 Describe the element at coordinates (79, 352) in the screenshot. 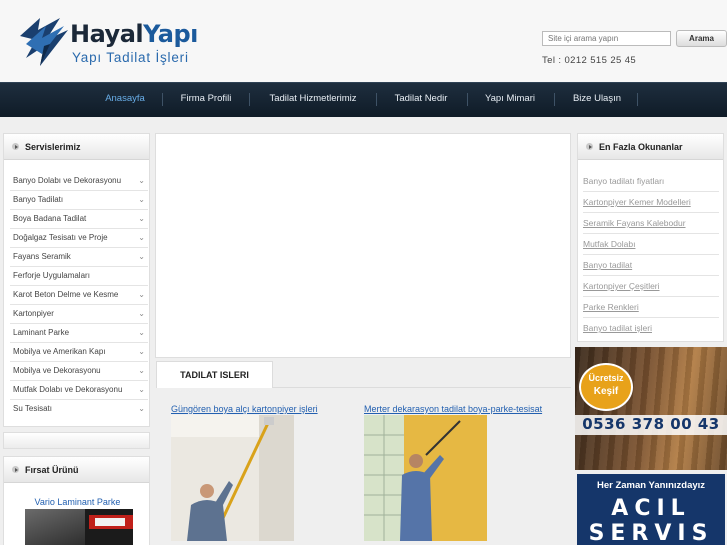

I see `service-item: Mobilya ve Amerikan Kapı ⌄` at that location.